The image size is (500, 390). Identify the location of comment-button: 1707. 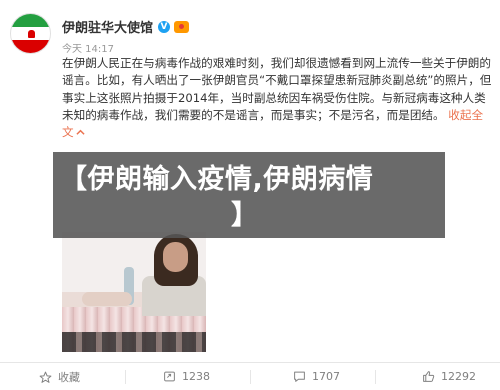
(316, 376).